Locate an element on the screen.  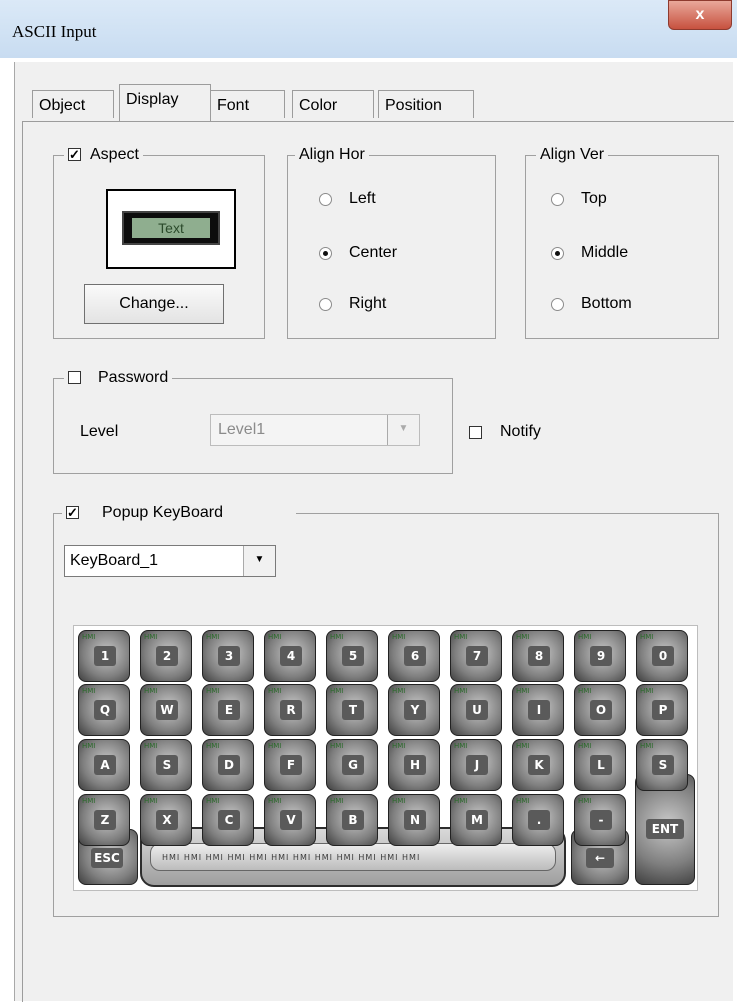
keyboard-key: HMI 8 is located at coordinates (538, 656).